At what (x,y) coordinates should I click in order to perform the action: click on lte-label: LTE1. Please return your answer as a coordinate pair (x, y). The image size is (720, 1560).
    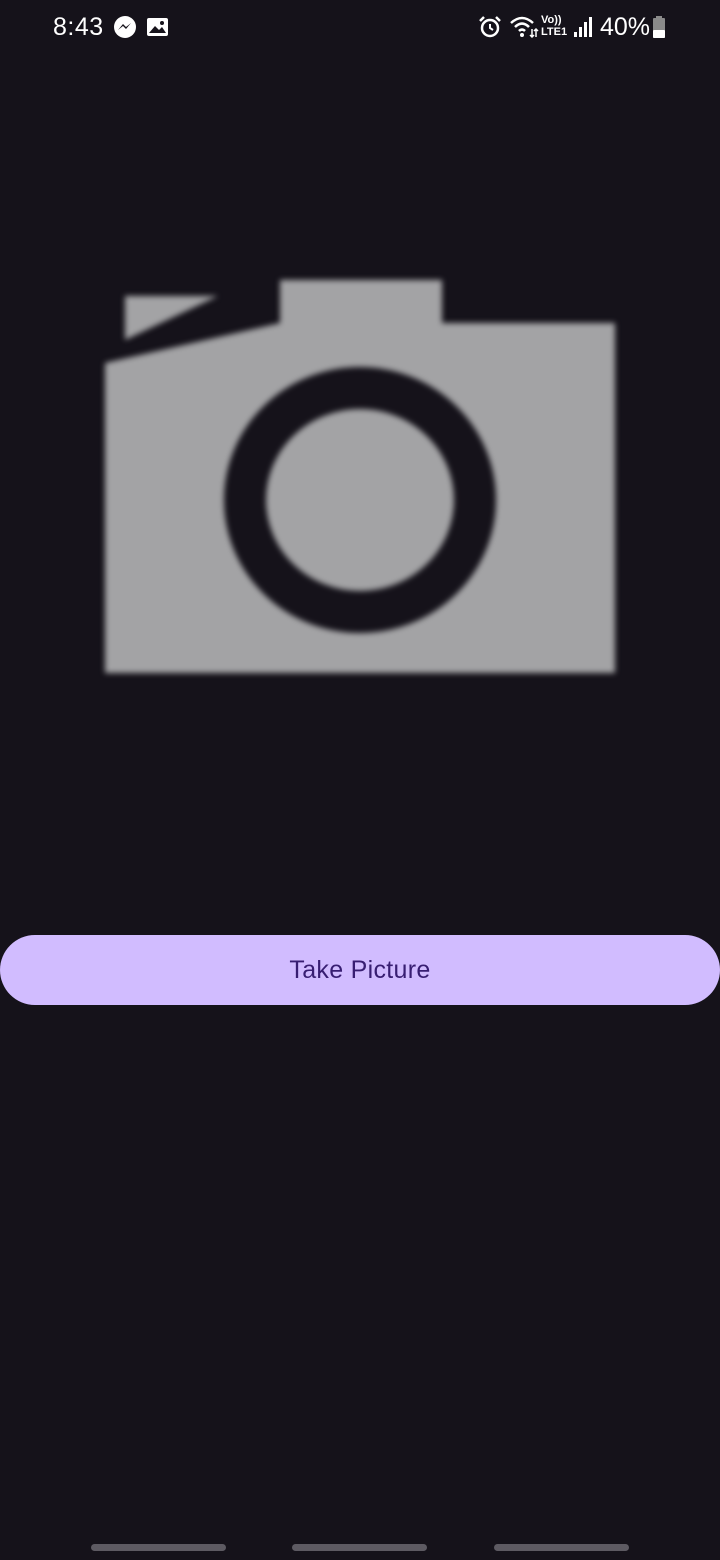
    Looking at the image, I should click on (554, 32).